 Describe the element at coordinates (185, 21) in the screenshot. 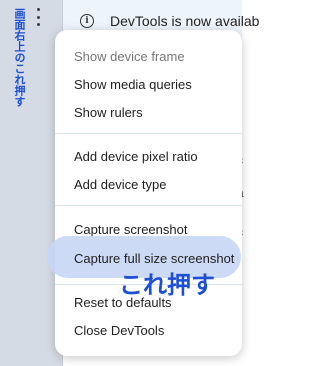

I see `banner-text: DevTools is now availab` at that location.